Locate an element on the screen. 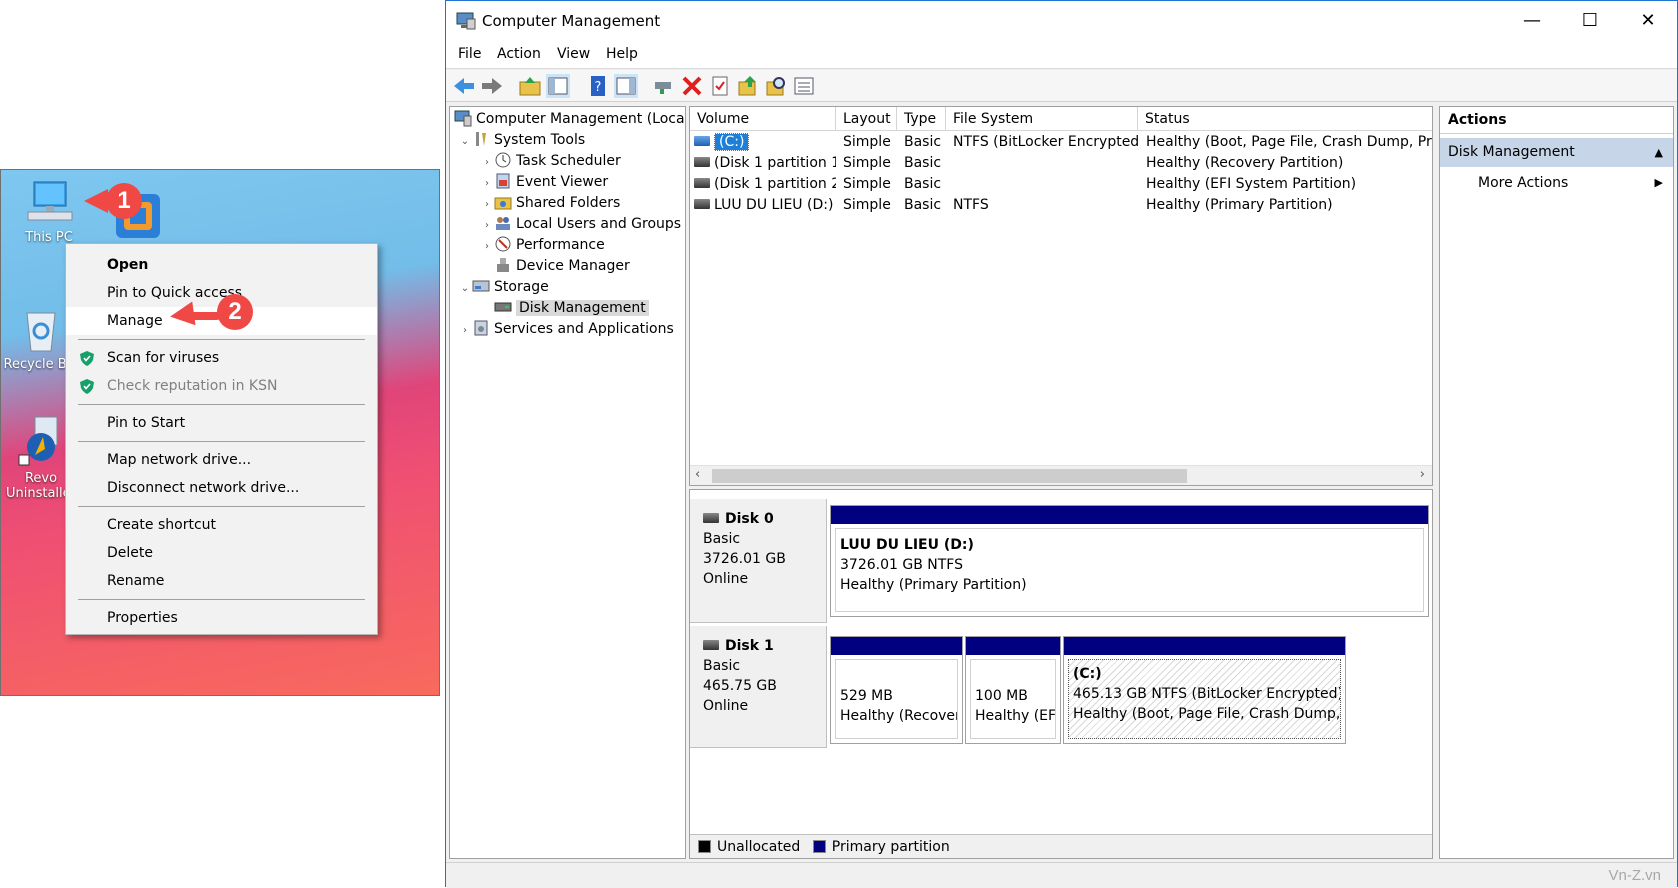  tree-item-task-scheduler: › Task Scheduler is located at coordinates (550, 161).